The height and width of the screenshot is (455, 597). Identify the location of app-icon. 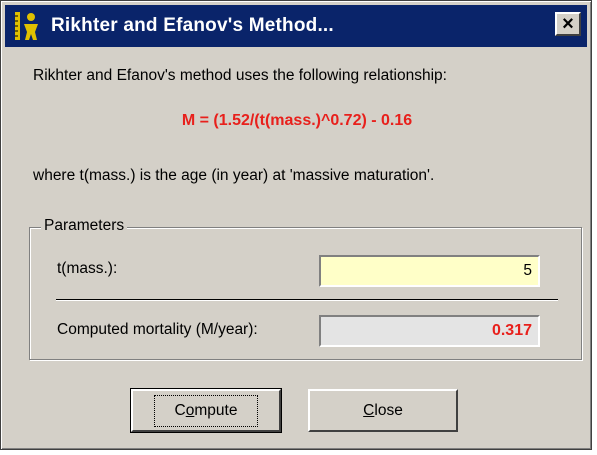
(28, 26).